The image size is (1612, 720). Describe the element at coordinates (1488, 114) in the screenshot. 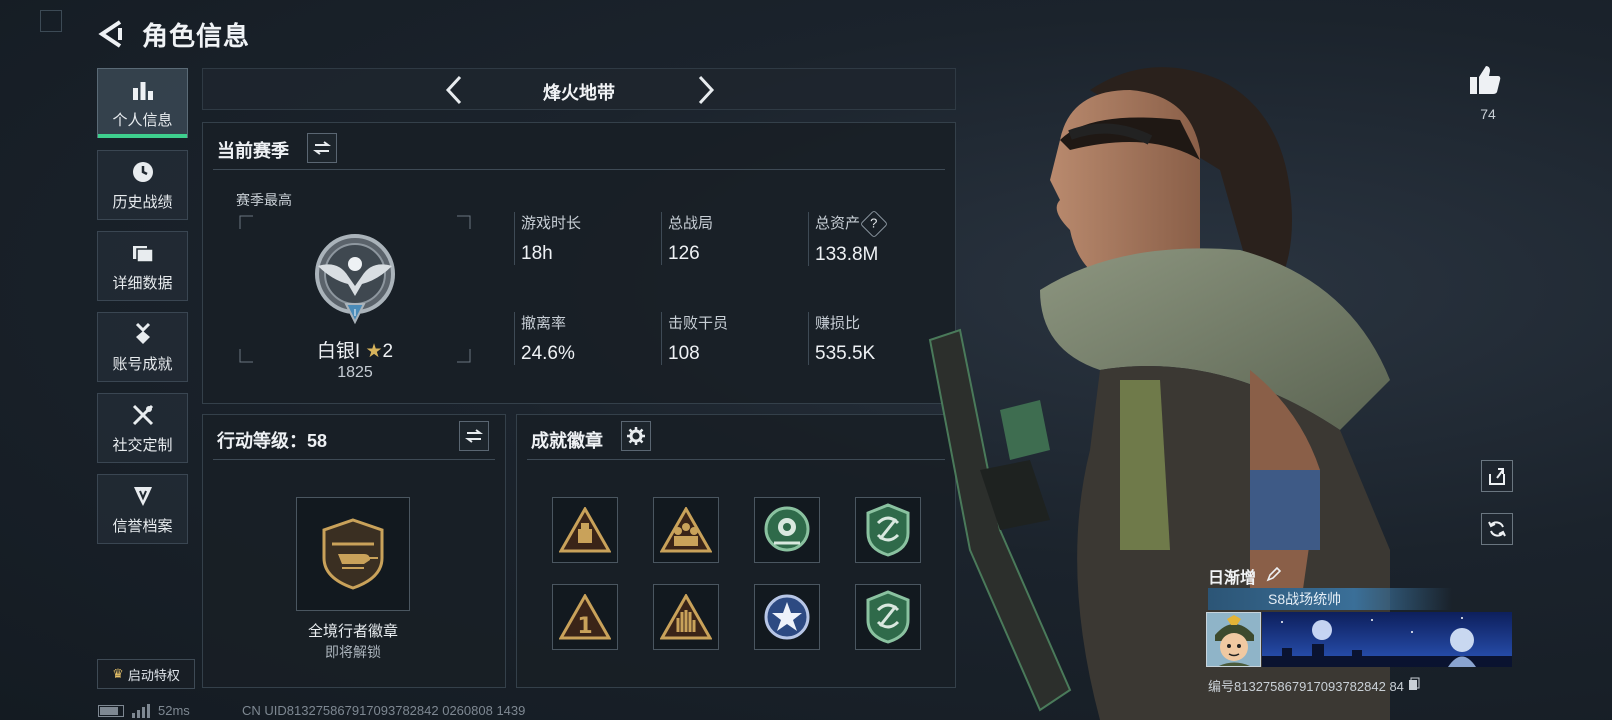

I see `like-count: 74` at that location.